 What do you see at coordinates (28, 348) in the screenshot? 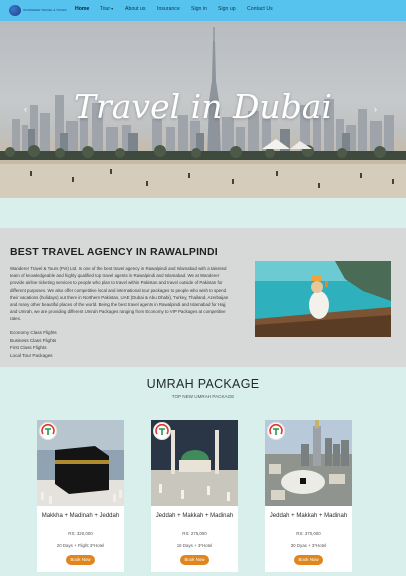
I see `list-item: First Class Flights` at bounding box center [28, 348].